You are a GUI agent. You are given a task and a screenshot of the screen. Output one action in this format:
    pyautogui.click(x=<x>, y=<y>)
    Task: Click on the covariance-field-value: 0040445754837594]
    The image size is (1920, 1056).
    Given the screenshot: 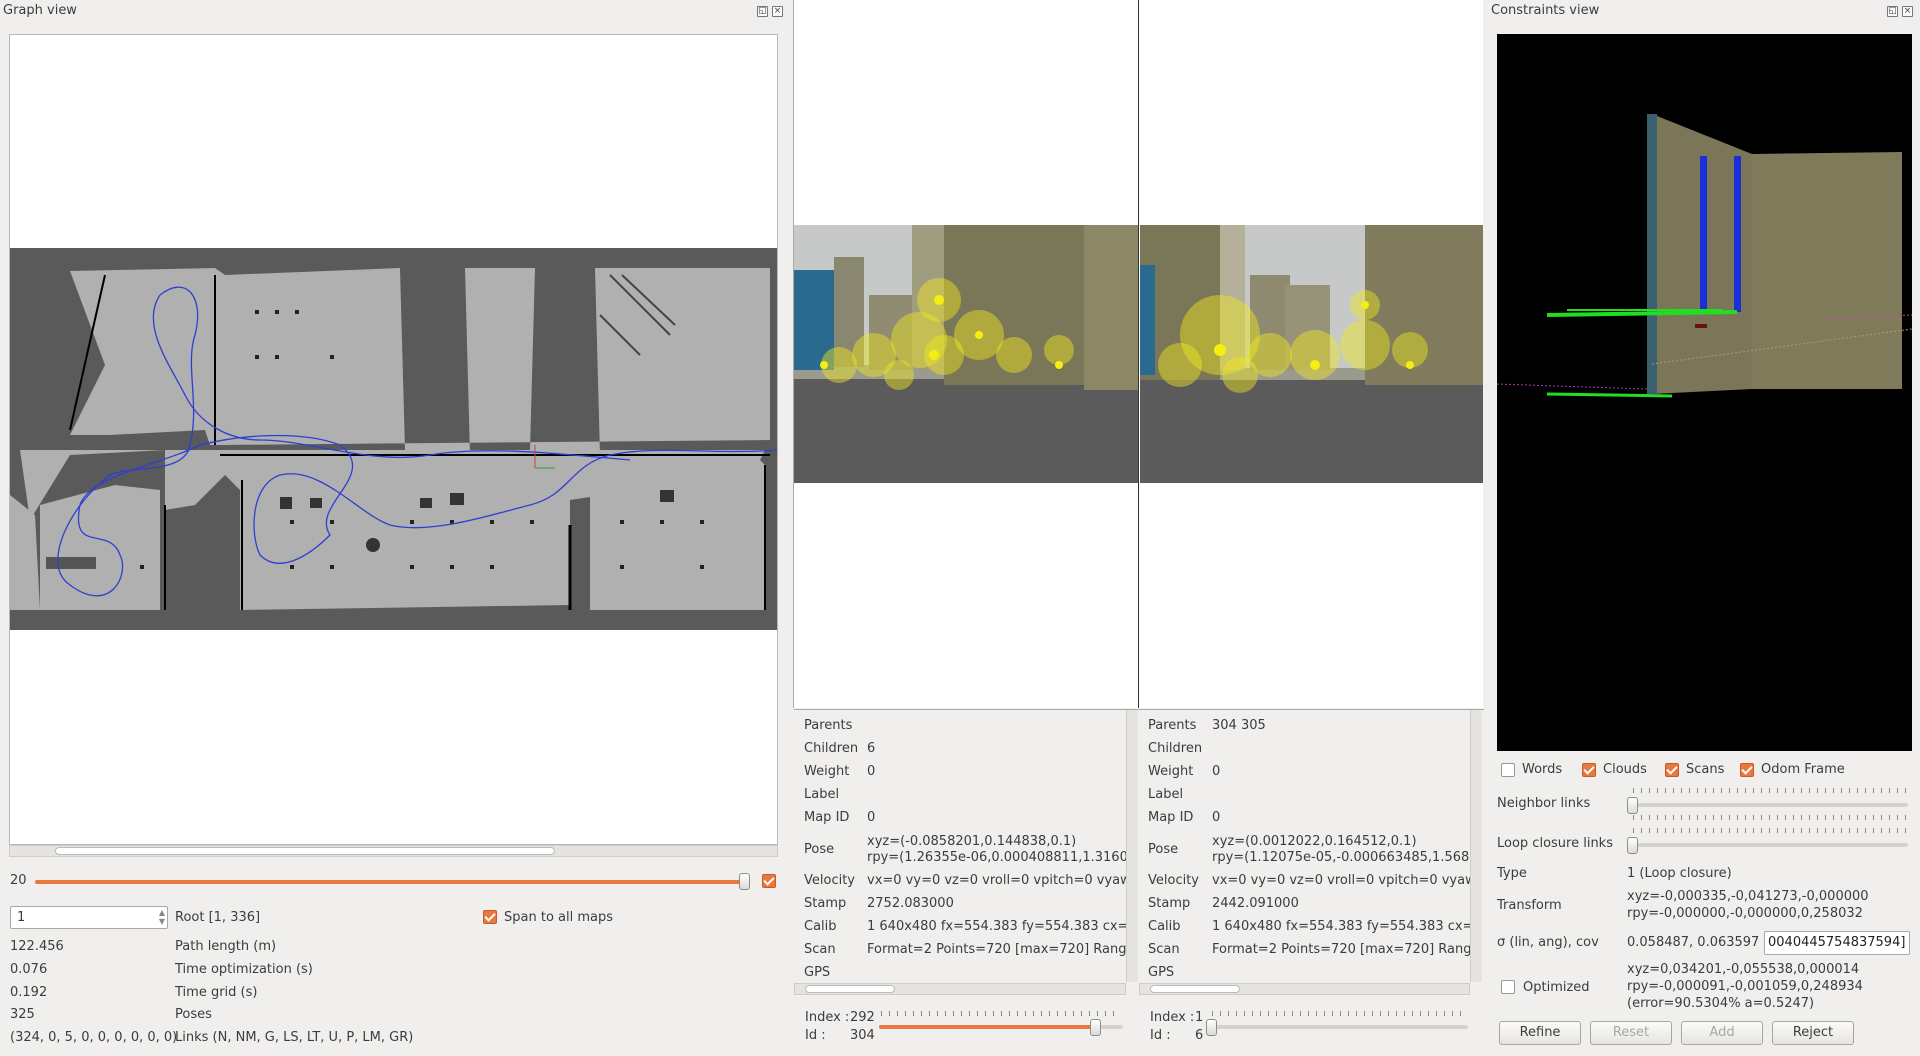 What is the action you would take?
    pyautogui.click(x=1837, y=942)
    